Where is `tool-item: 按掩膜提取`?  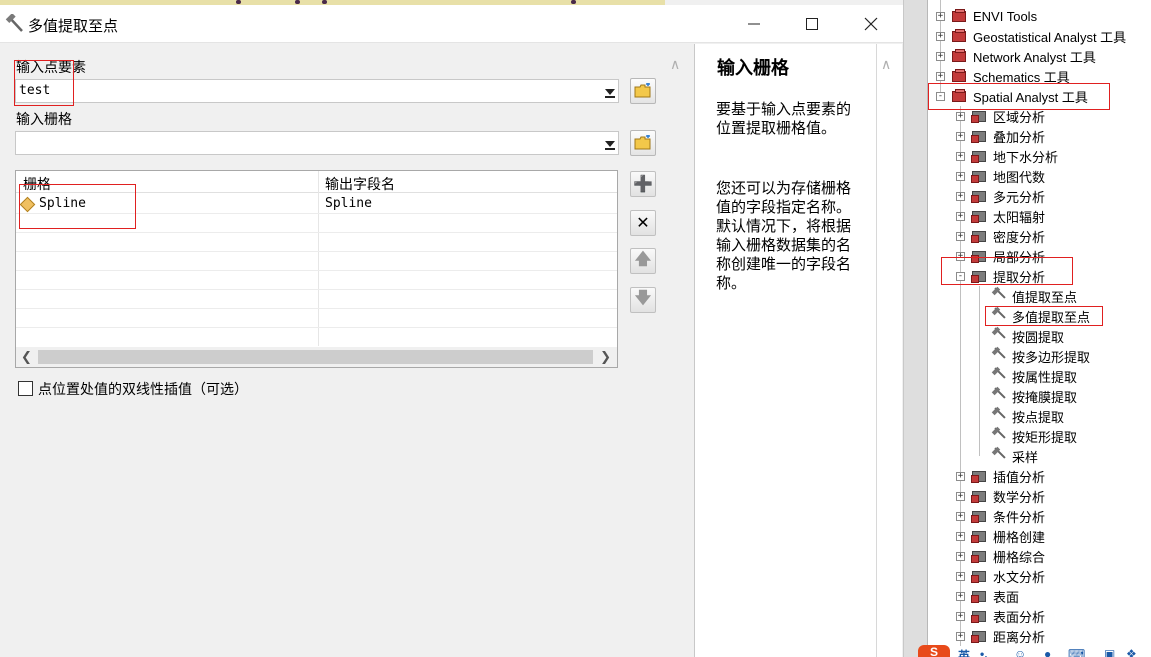 tool-item: 按掩膜提取 is located at coordinates (1033, 396).